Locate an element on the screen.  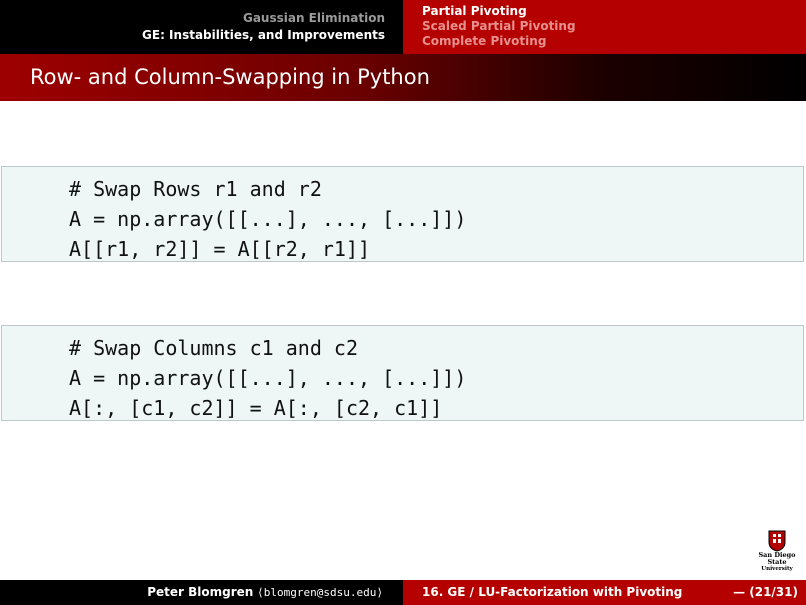
sdsu-shield-icon is located at coordinates (777, 541).